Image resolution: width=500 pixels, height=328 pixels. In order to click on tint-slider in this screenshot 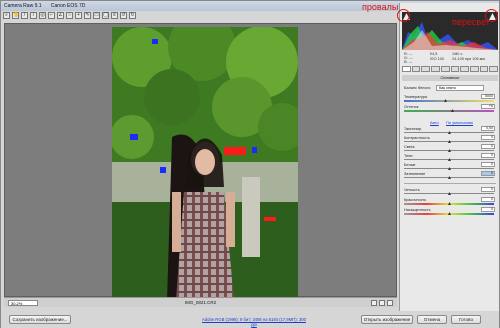, I will do `click(449, 111)`.